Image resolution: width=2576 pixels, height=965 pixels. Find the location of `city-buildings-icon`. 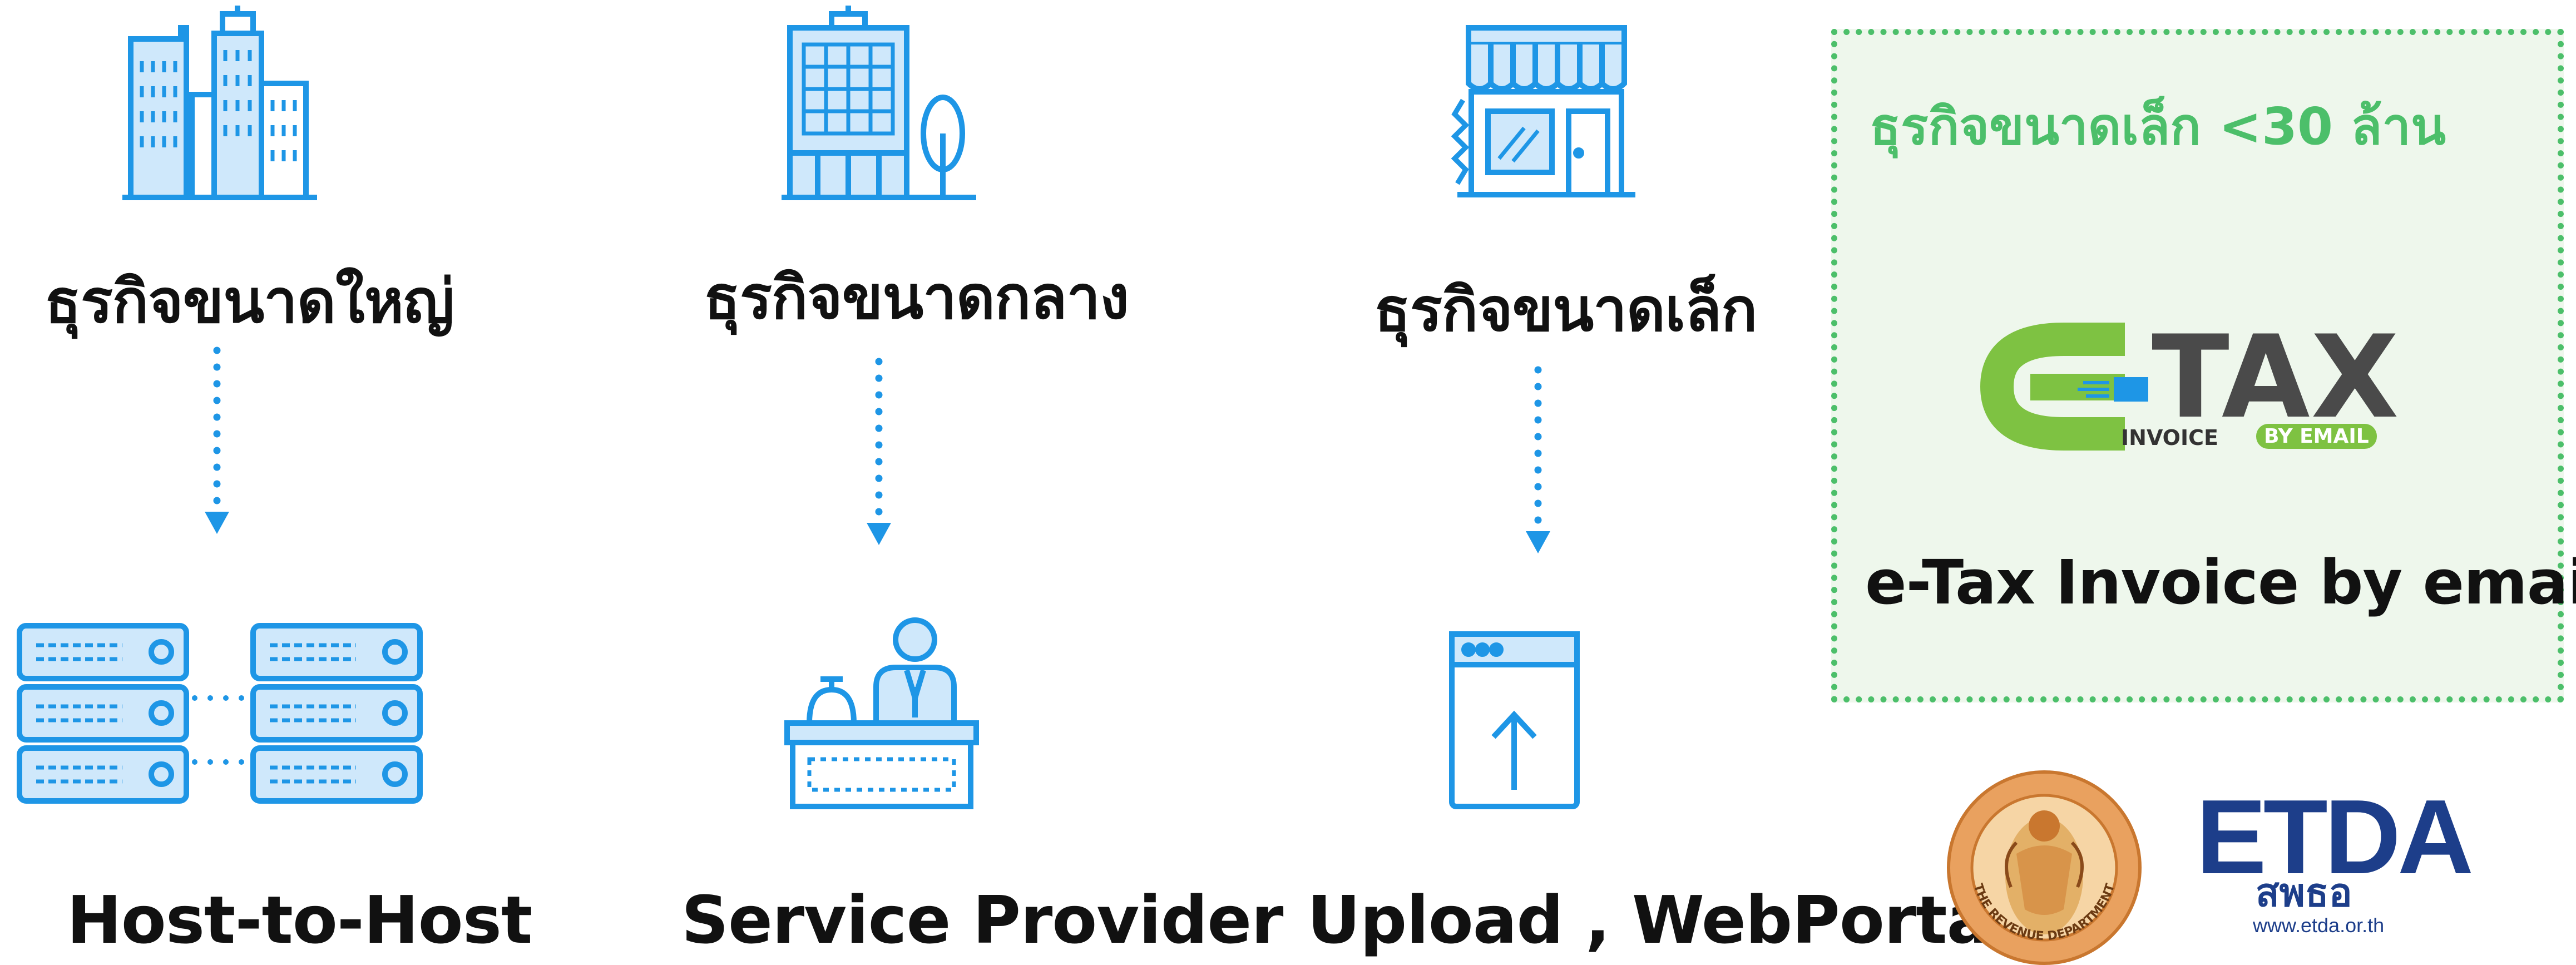

city-buildings-icon is located at coordinates (220, 106).